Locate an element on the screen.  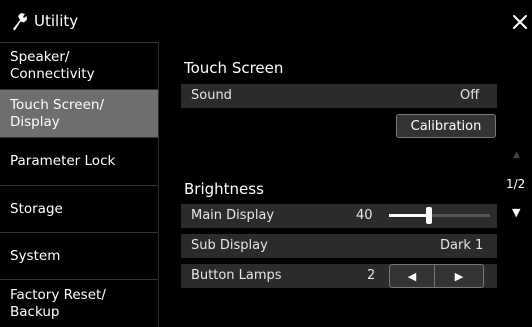
touch-screen-heading: Touch Screen is located at coordinates (234, 68).